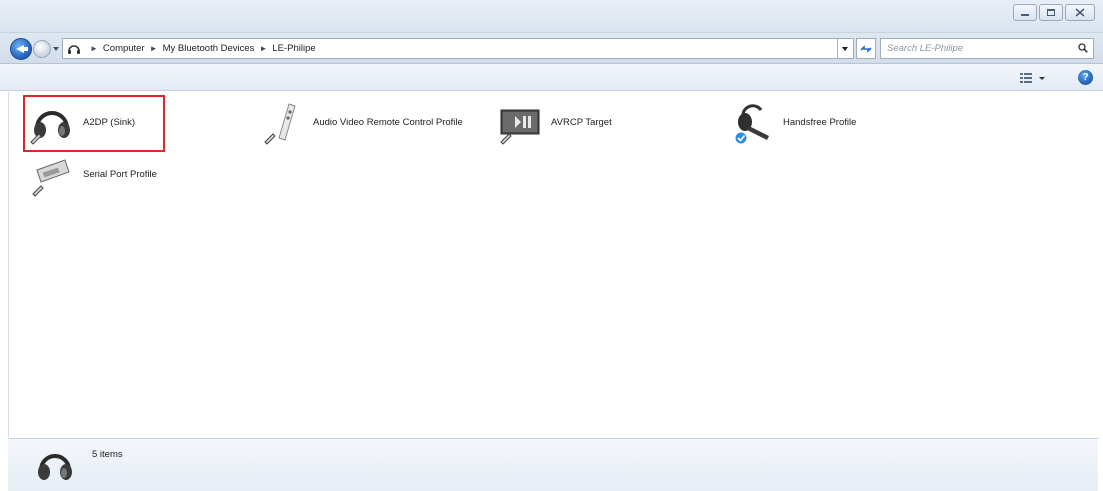  Describe the element at coordinates (925, 48) in the screenshot. I see `search-placeholder: Search LE-Philipe` at that location.